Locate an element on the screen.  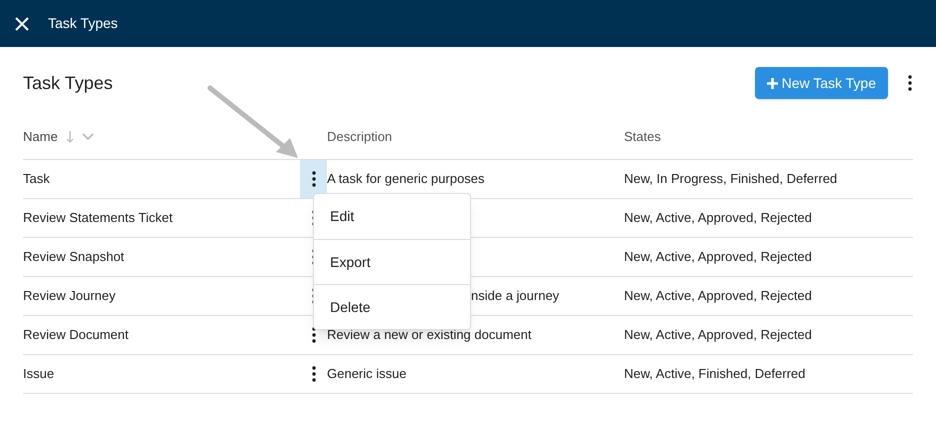
pointer-arrow-icon is located at coordinates (253, 122).